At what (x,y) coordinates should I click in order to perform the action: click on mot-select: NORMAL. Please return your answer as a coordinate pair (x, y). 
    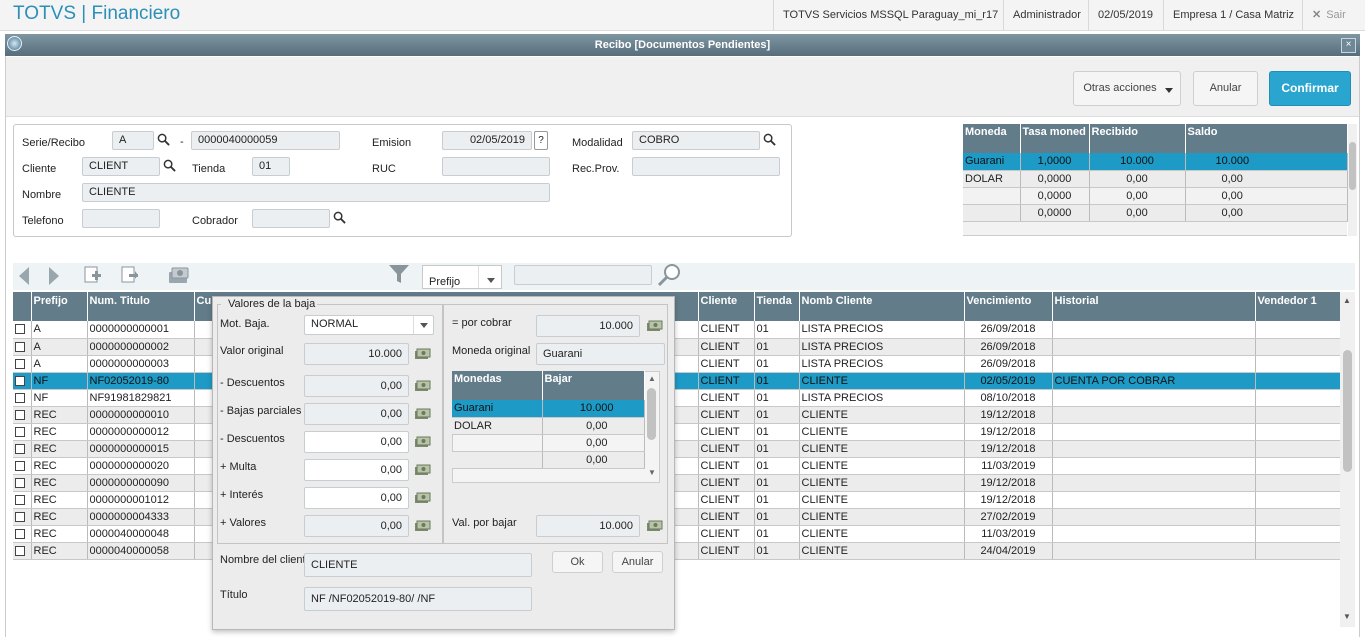
    Looking at the image, I should click on (369, 325).